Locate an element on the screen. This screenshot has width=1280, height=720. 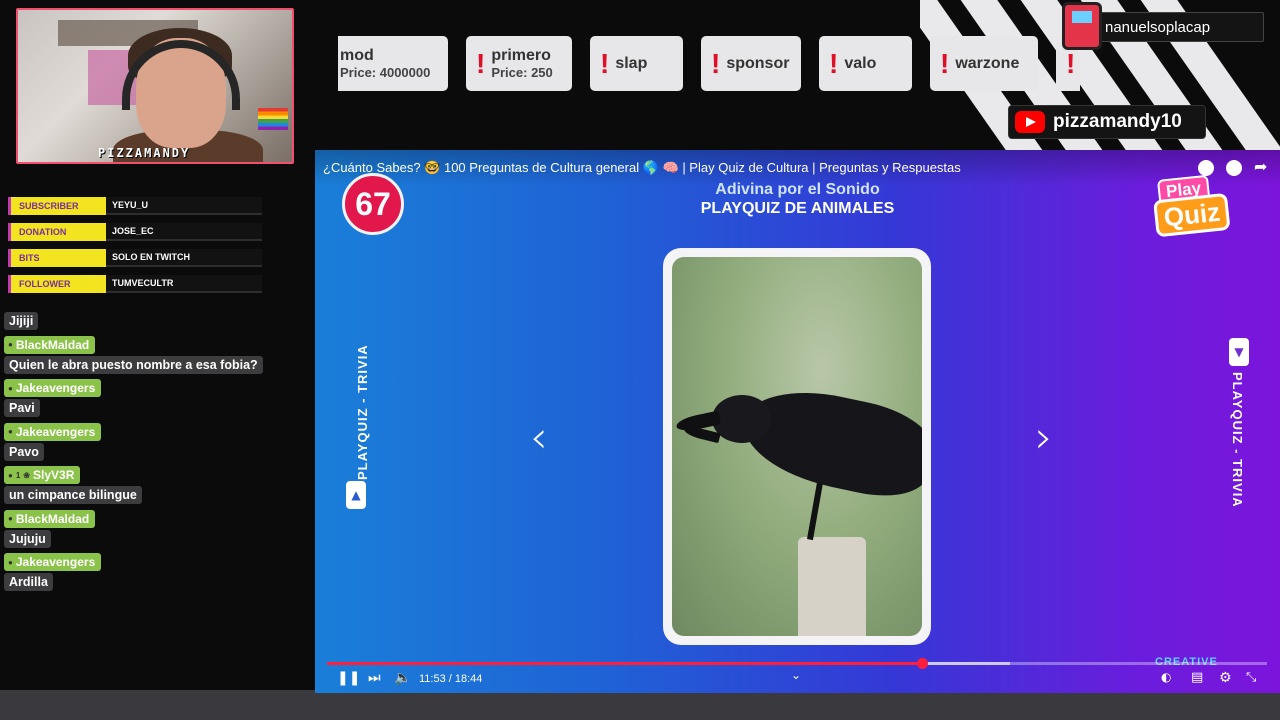
quiz-heading: PLAYQUIZ DE ANIMALES is located at coordinates (797, 208).